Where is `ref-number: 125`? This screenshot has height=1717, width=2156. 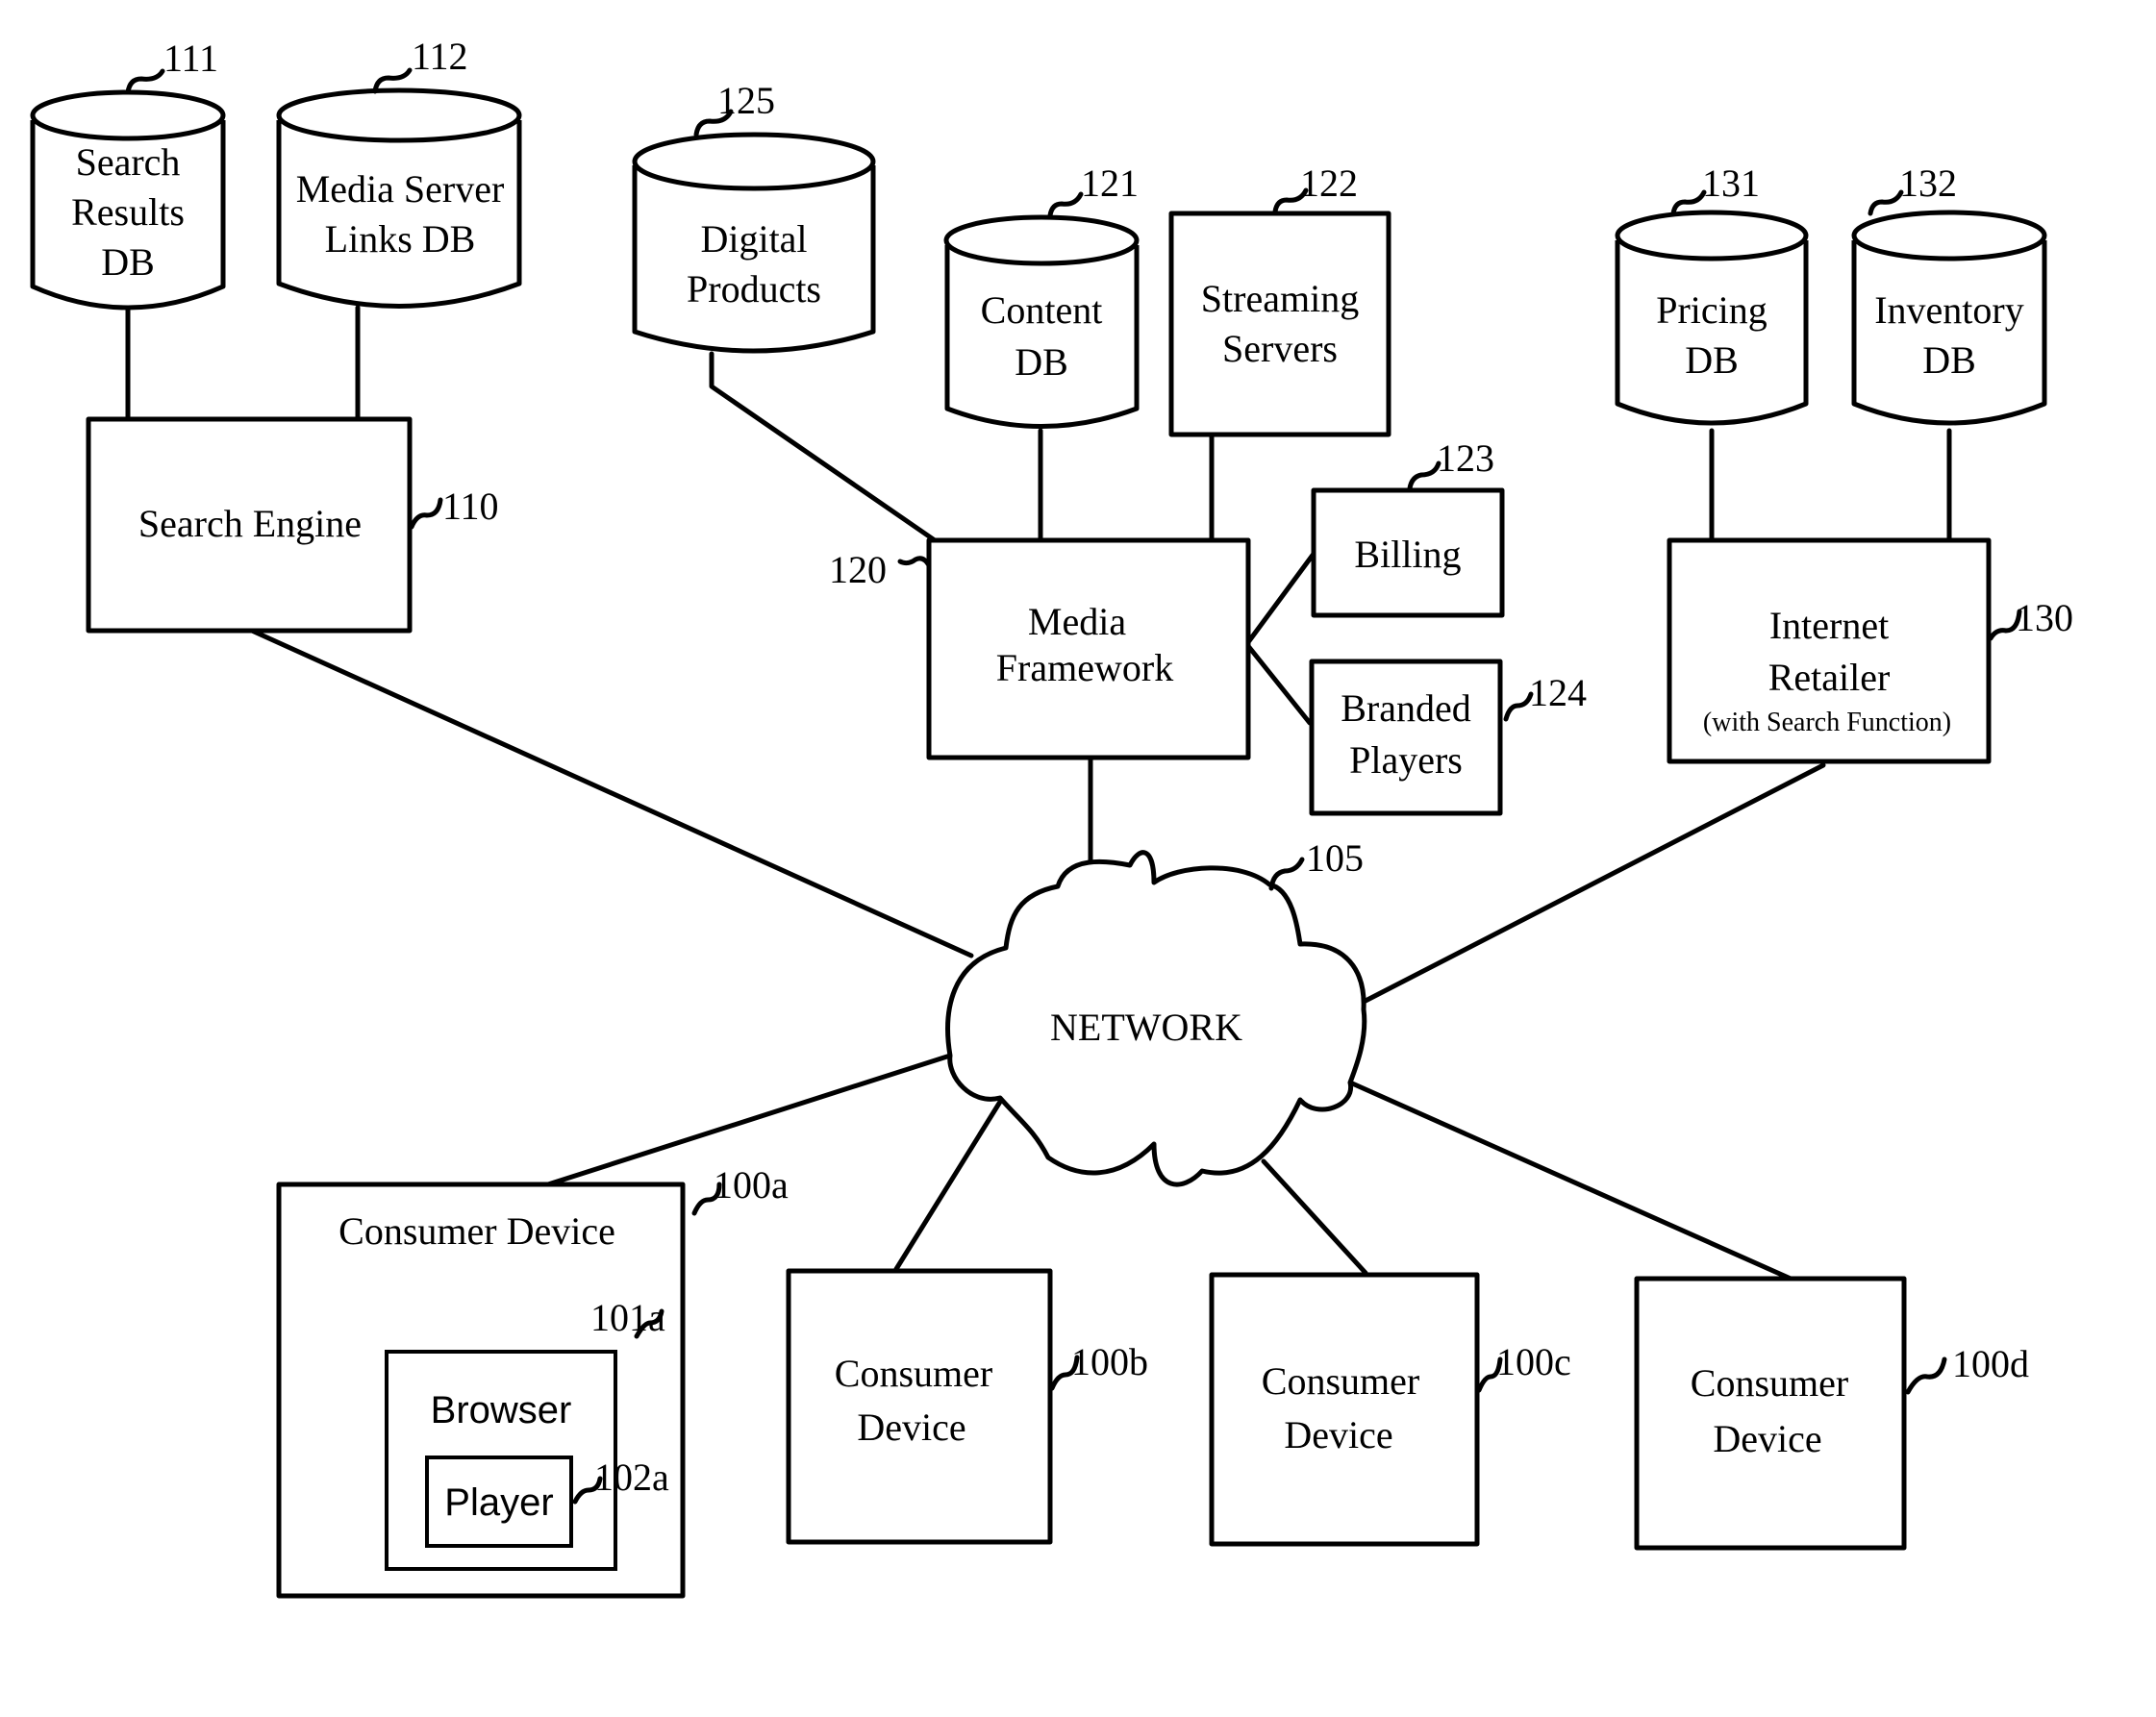
ref-number: 125 is located at coordinates (746, 101).